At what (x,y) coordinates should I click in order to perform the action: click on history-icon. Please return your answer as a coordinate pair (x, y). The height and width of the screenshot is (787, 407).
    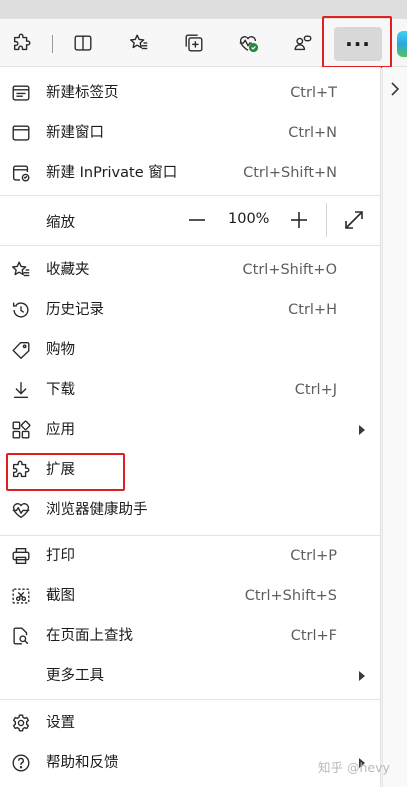
    Looking at the image, I should click on (21, 310).